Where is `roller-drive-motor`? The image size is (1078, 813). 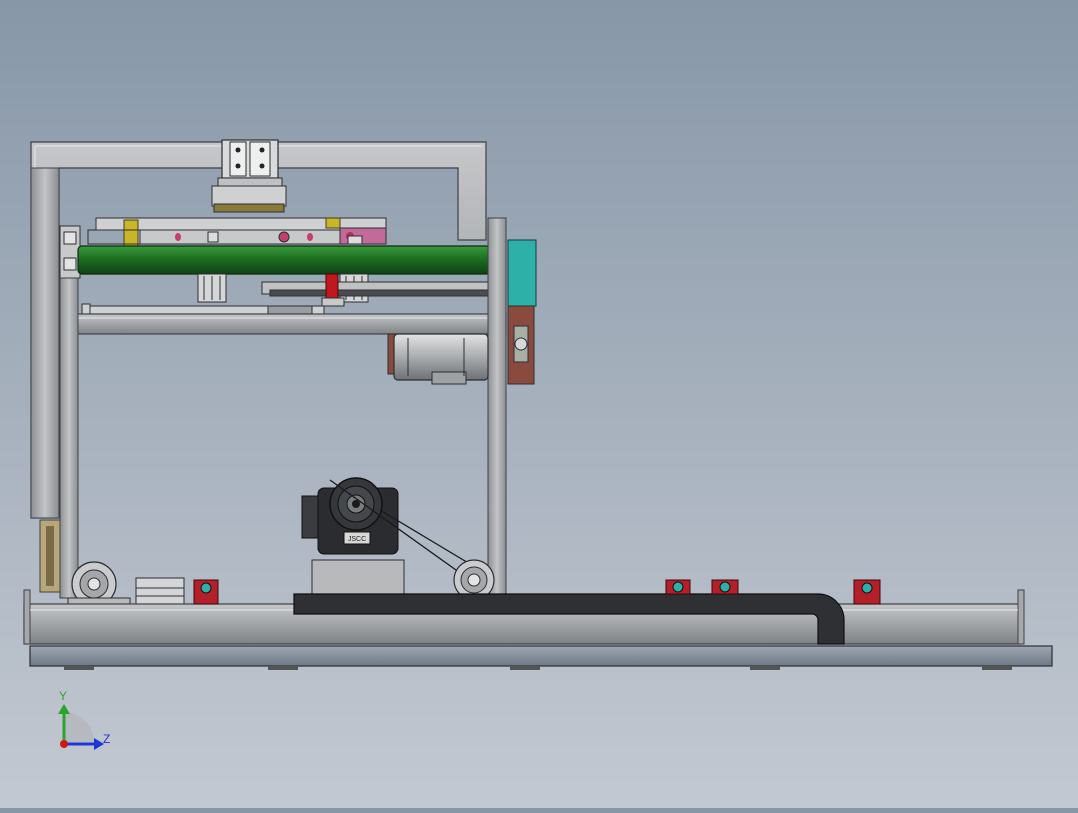
roller-drive-motor is located at coordinates (438, 359).